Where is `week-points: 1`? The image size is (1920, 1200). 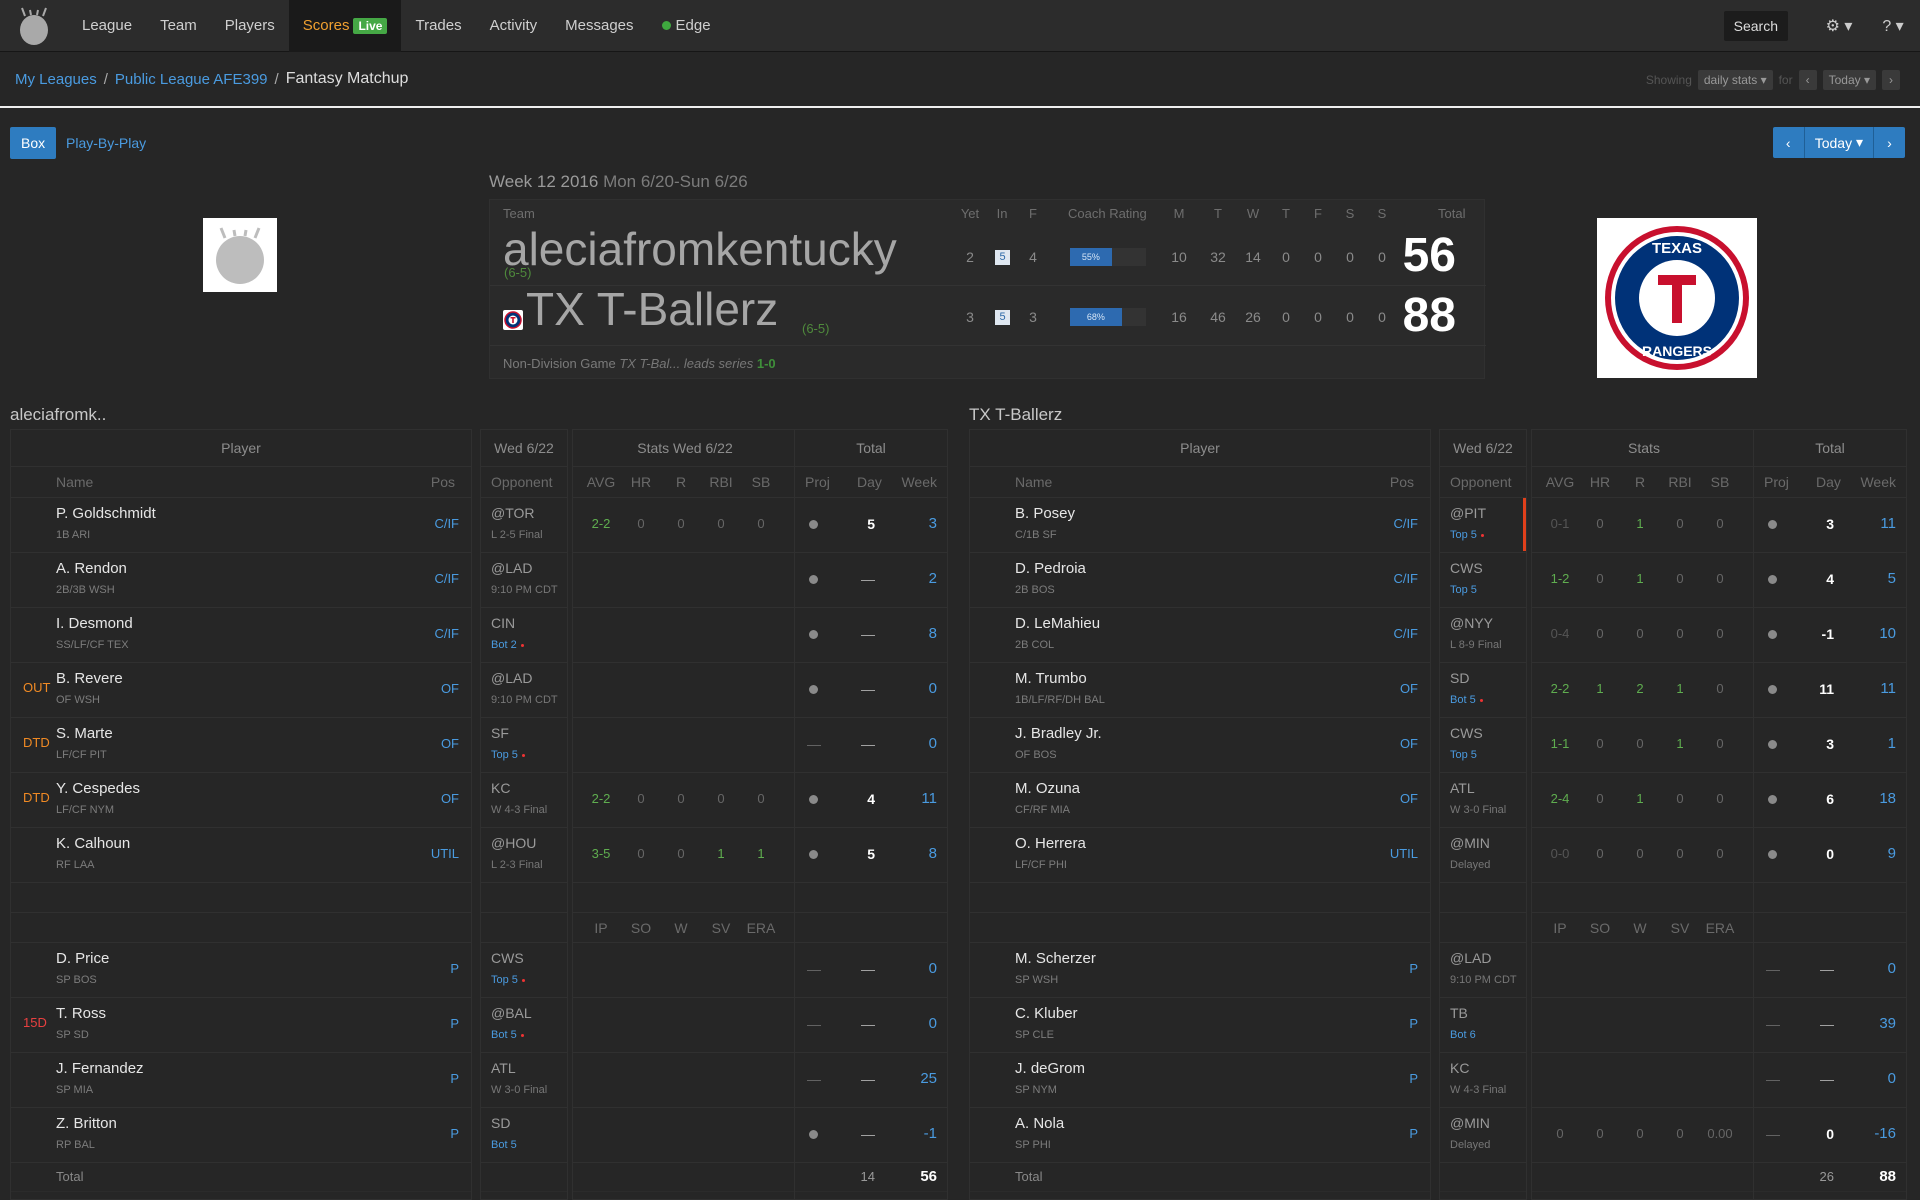 week-points: 1 is located at coordinates (1881, 743).